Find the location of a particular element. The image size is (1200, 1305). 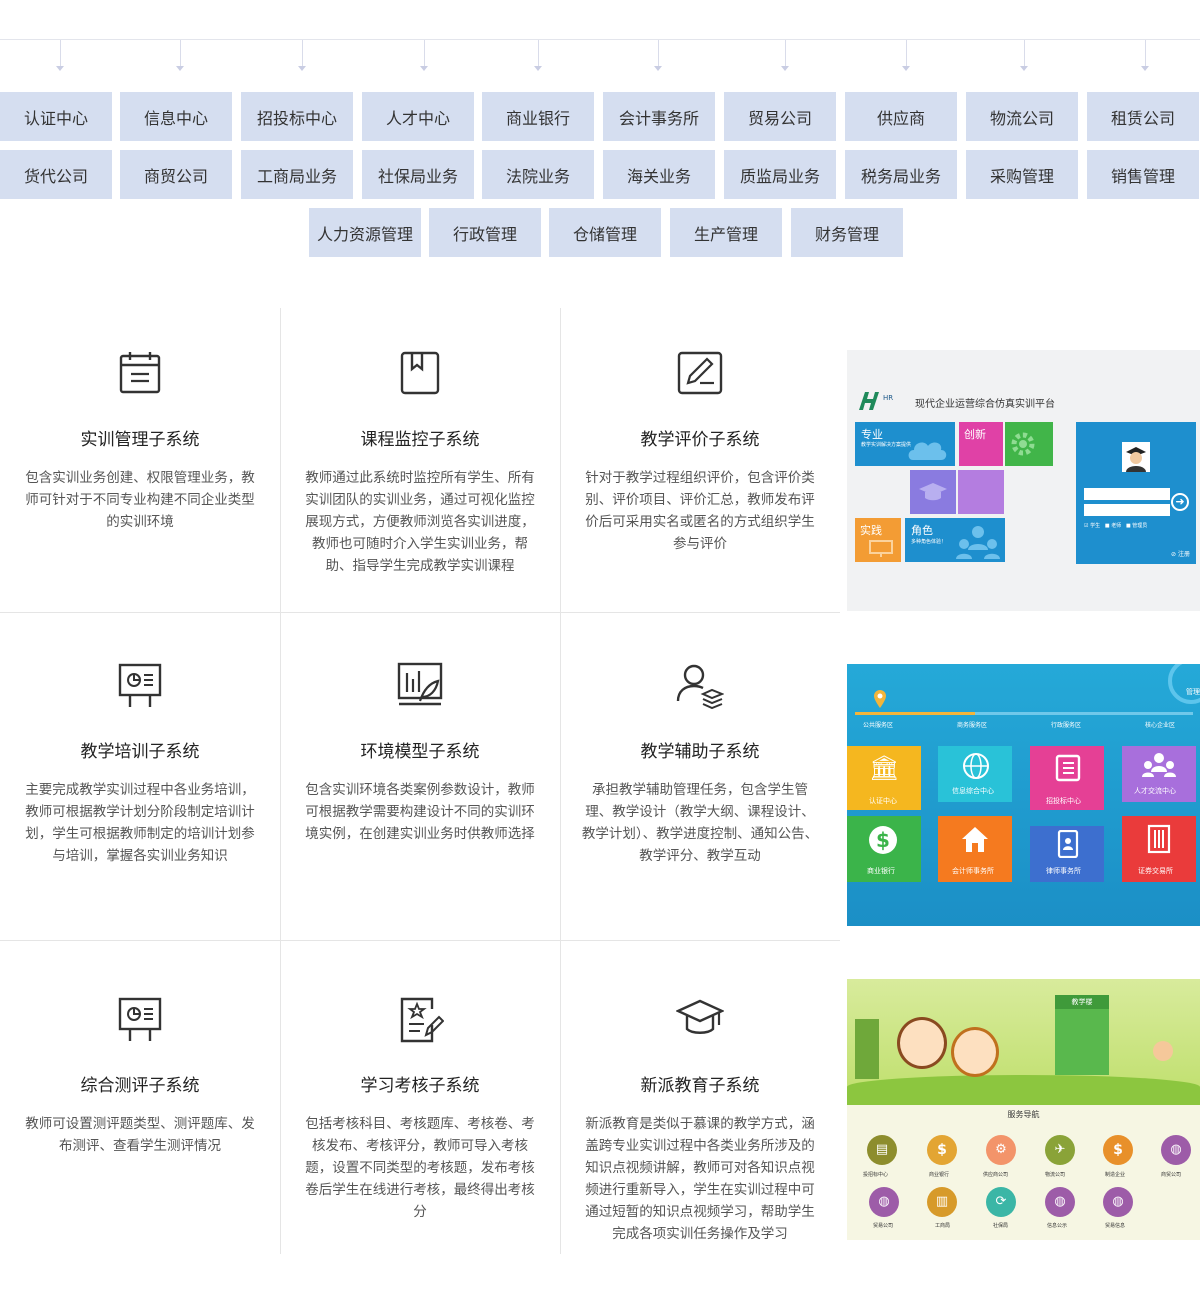

tag-purchasing: 采购管理 is located at coordinates (1022, 174).